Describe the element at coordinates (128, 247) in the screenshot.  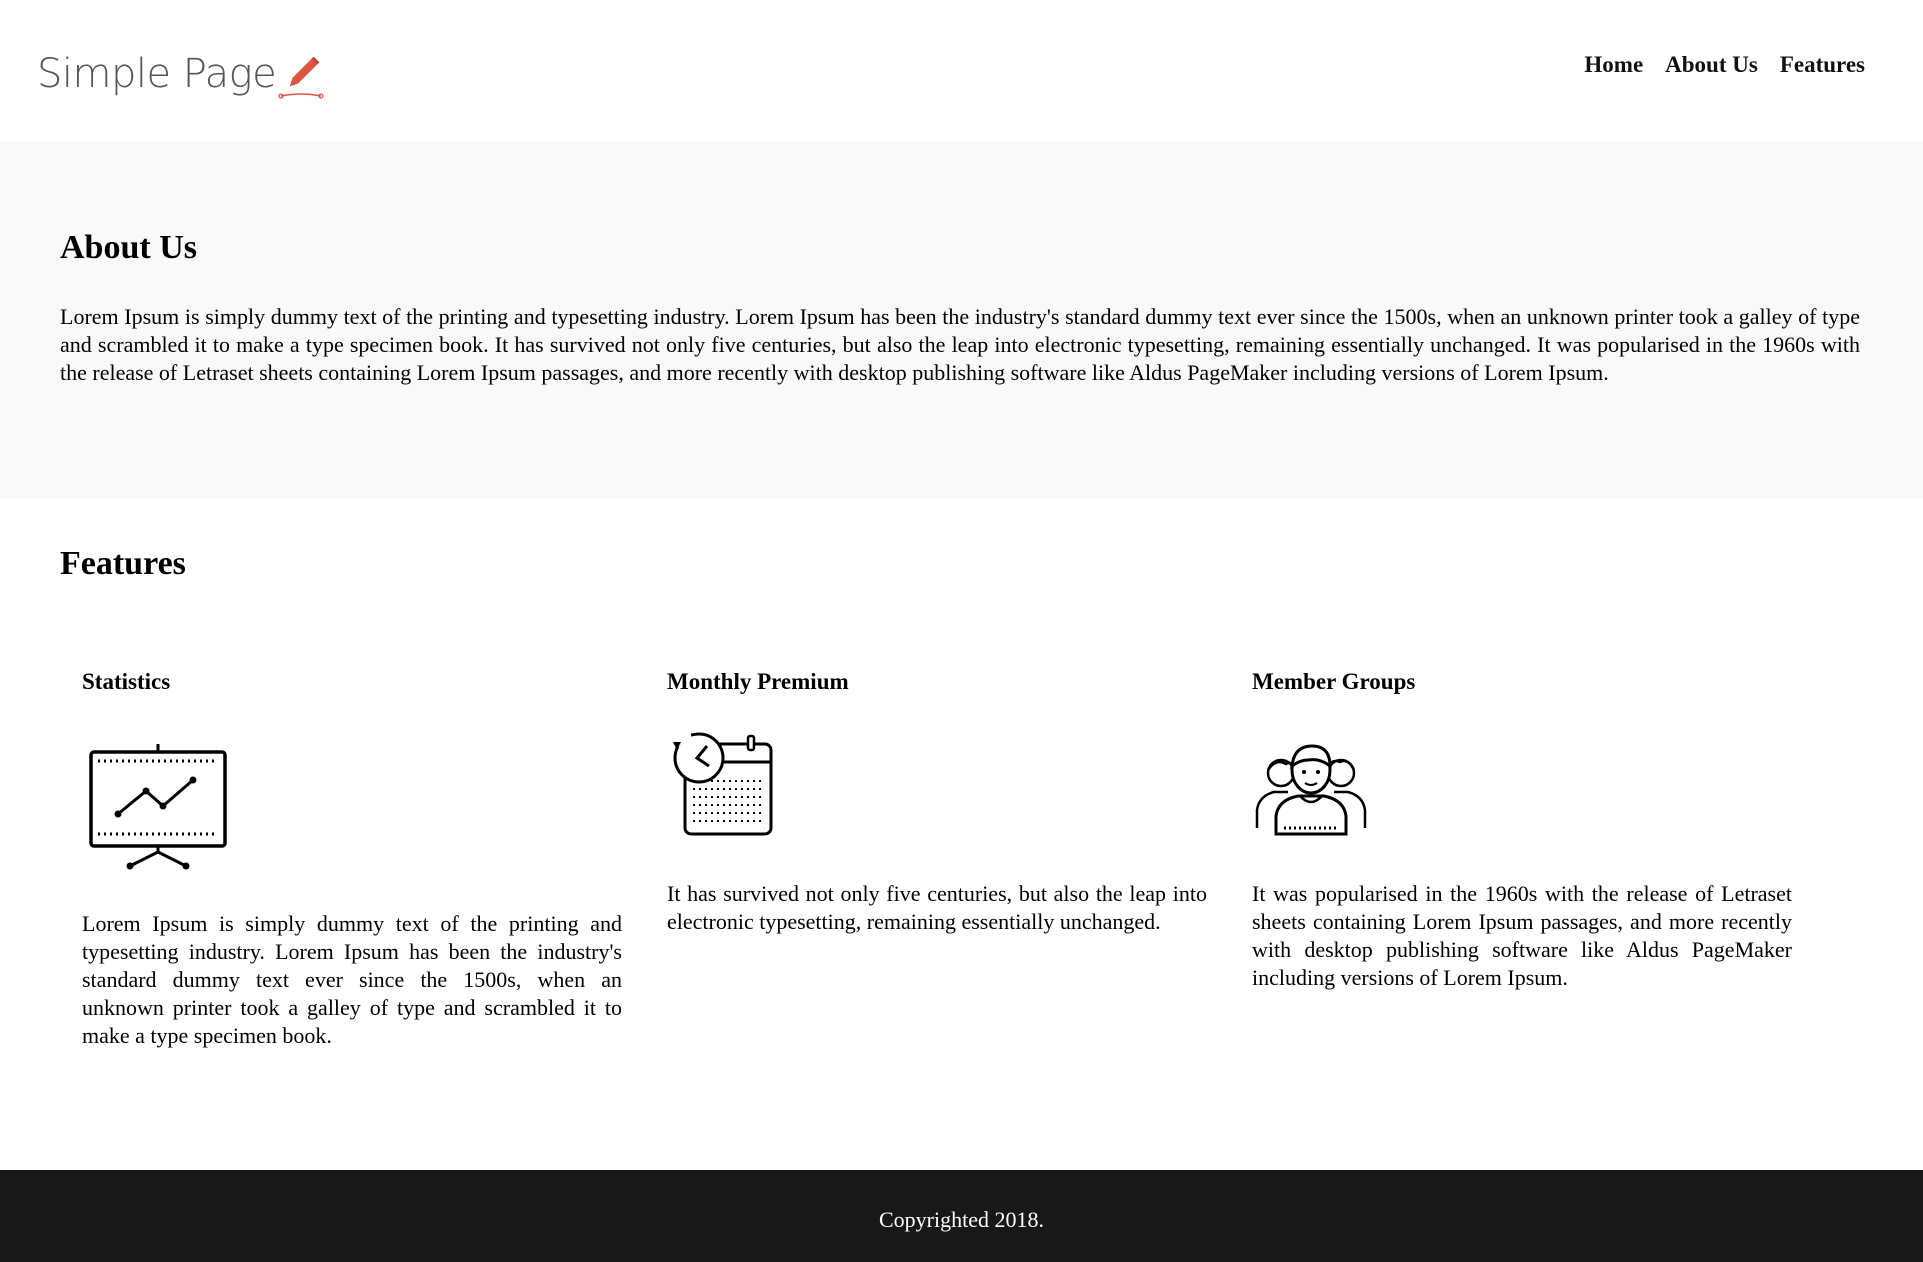
I see `about-title: About Us` at that location.